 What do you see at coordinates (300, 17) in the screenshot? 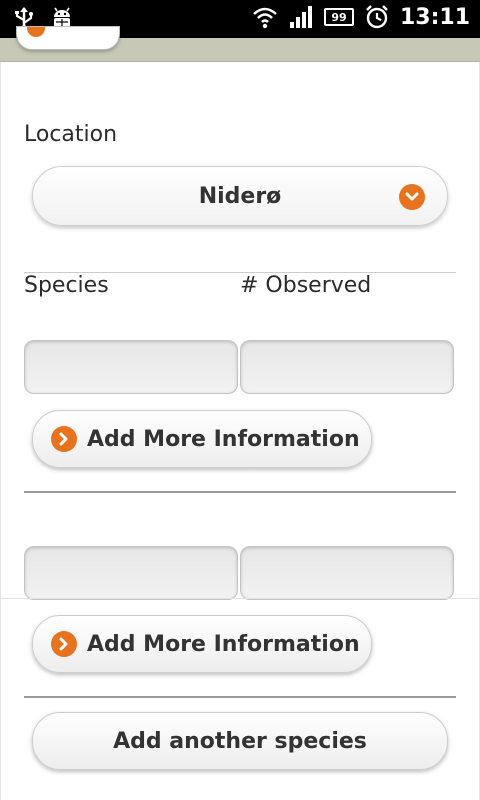
I see `signal-icon` at bounding box center [300, 17].